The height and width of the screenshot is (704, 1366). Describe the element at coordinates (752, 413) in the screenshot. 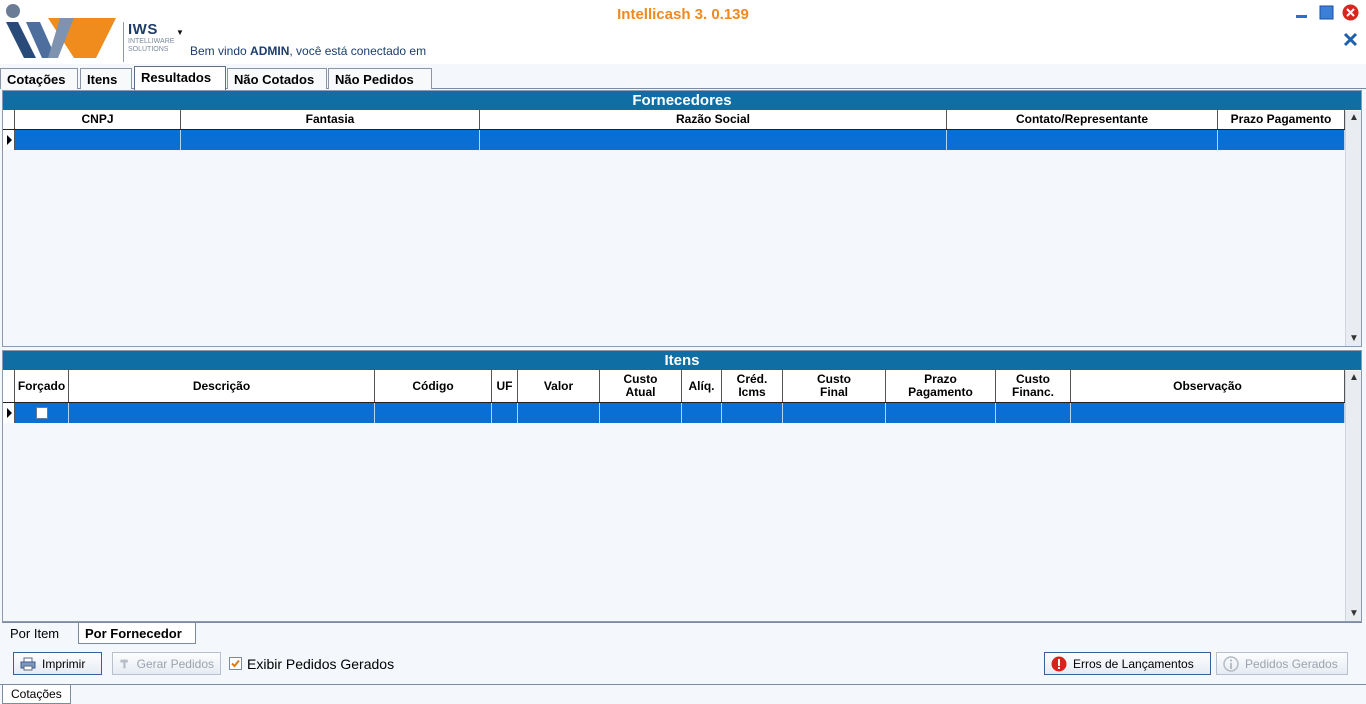

I see `cell-cred-icms` at that location.